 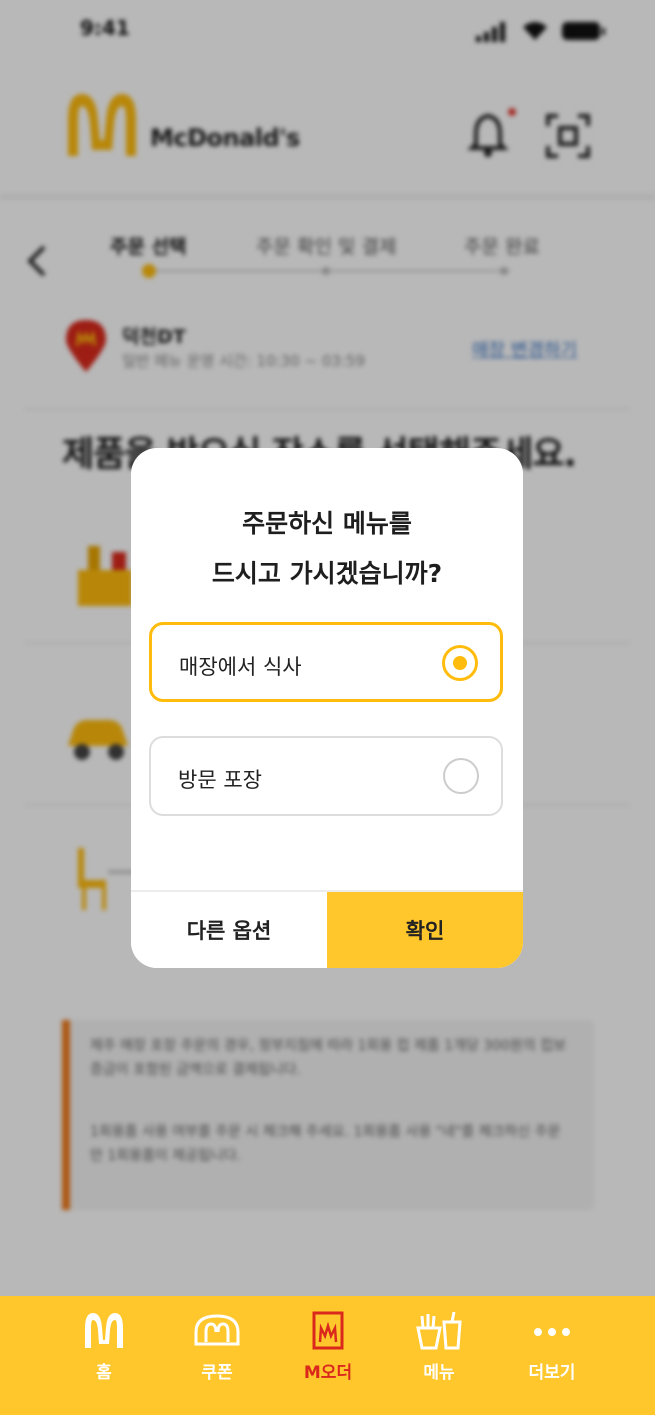 What do you see at coordinates (240, 667) in the screenshot?
I see `option-dine-in-label: 매장에서 식사` at bounding box center [240, 667].